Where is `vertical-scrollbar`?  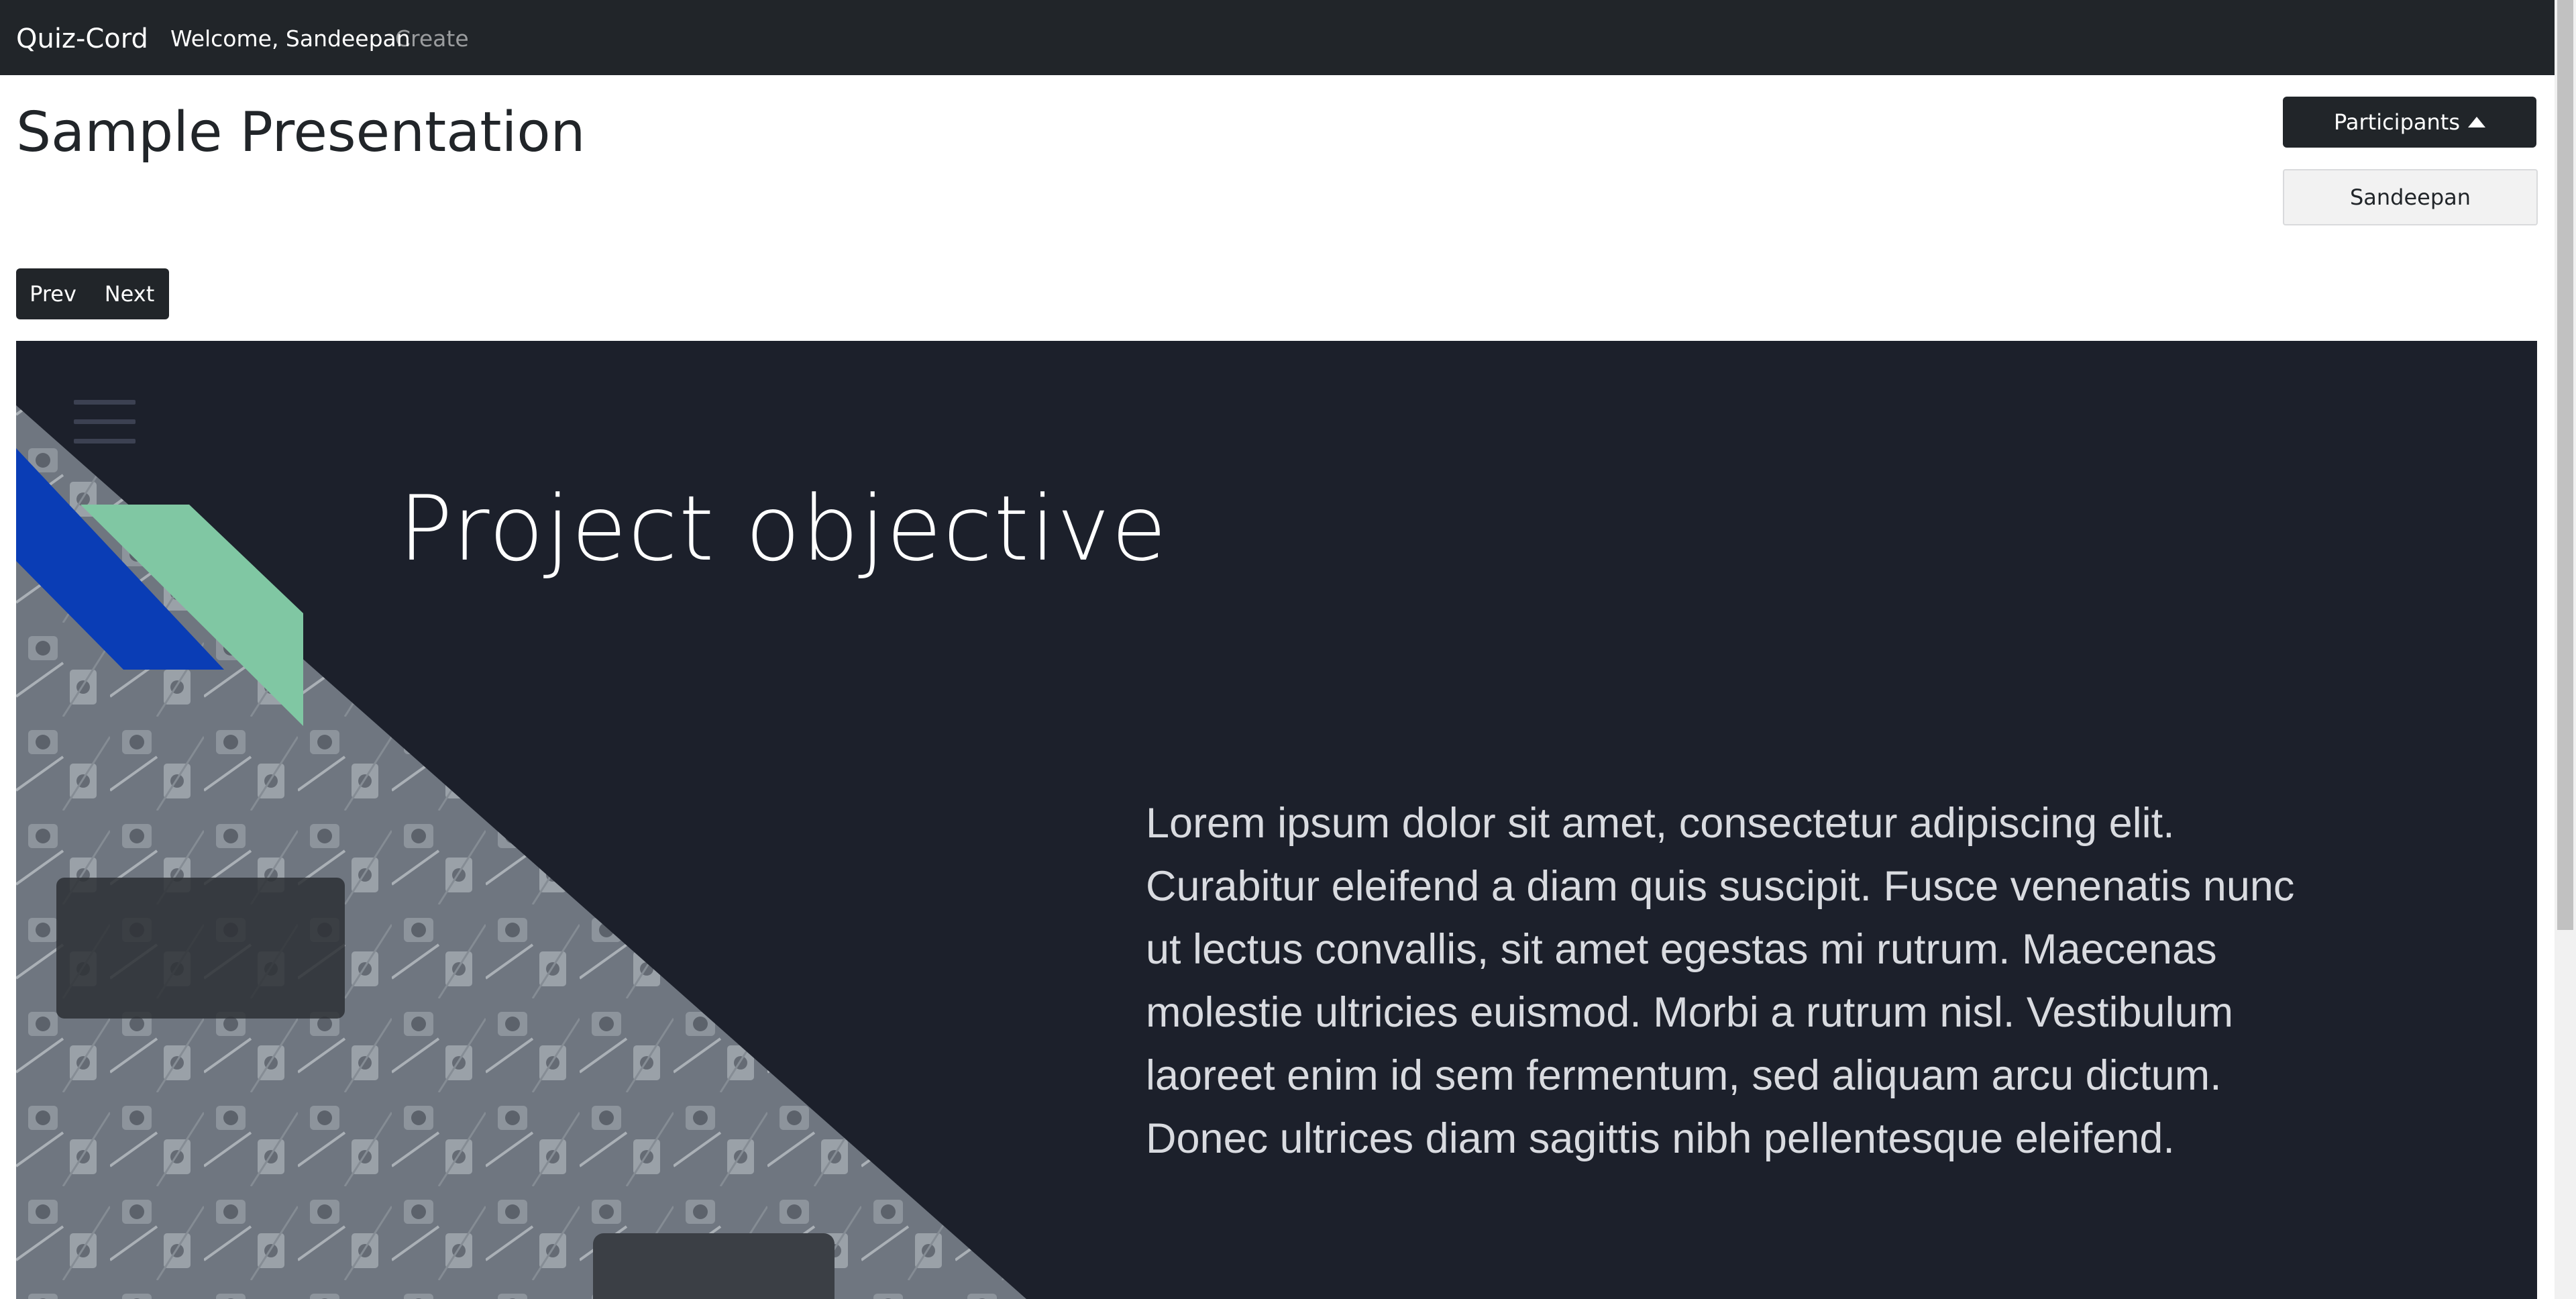
vertical-scrollbar is located at coordinates (2565, 649).